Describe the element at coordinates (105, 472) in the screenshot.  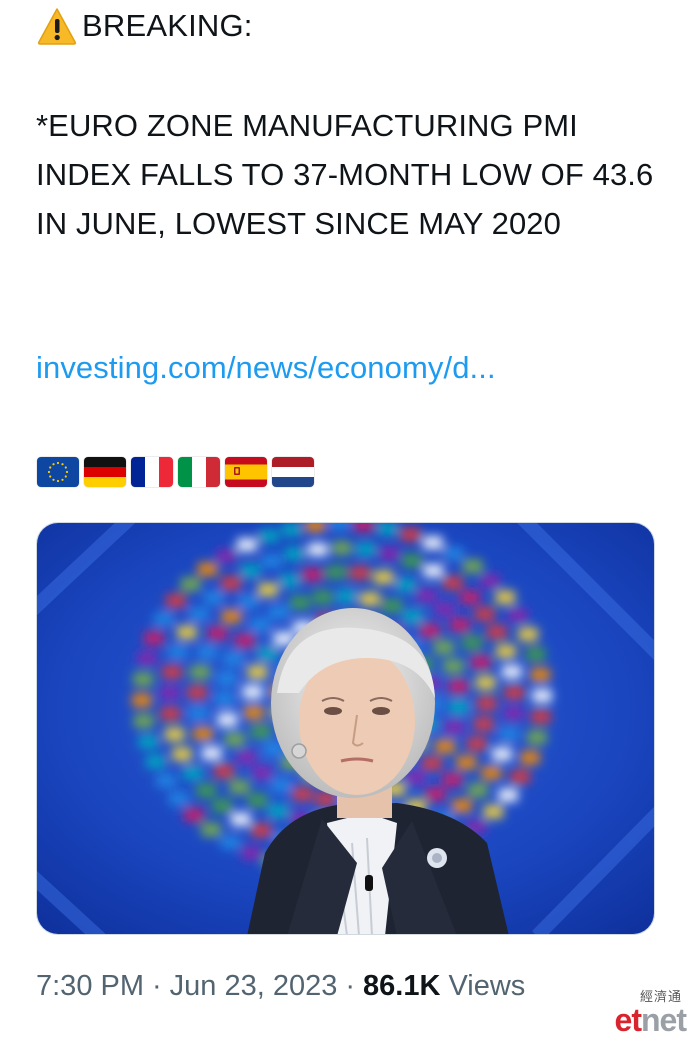
I see `germany-flag-icon` at that location.